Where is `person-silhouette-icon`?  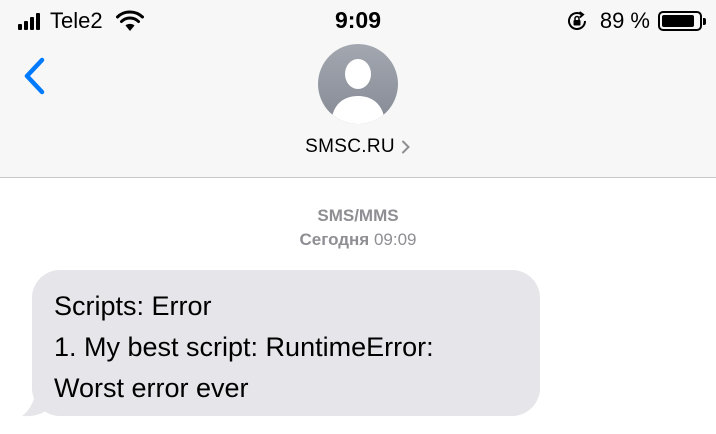
person-silhouette-icon is located at coordinates (358, 91).